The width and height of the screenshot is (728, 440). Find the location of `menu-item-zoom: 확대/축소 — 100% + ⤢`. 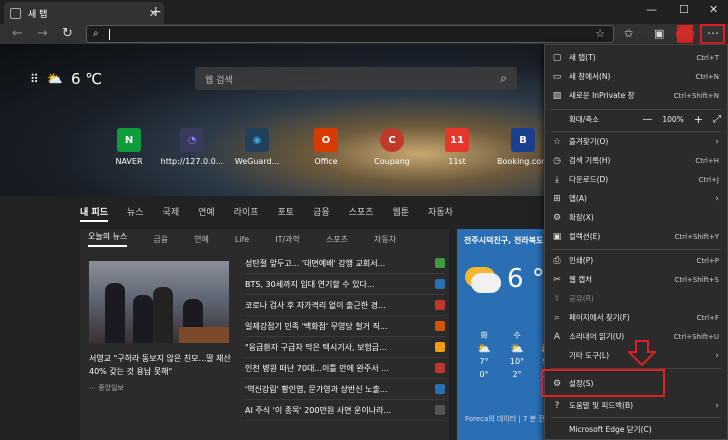

menu-item-zoom: 확대/축소 — 100% + ⤢ is located at coordinates (636, 119).